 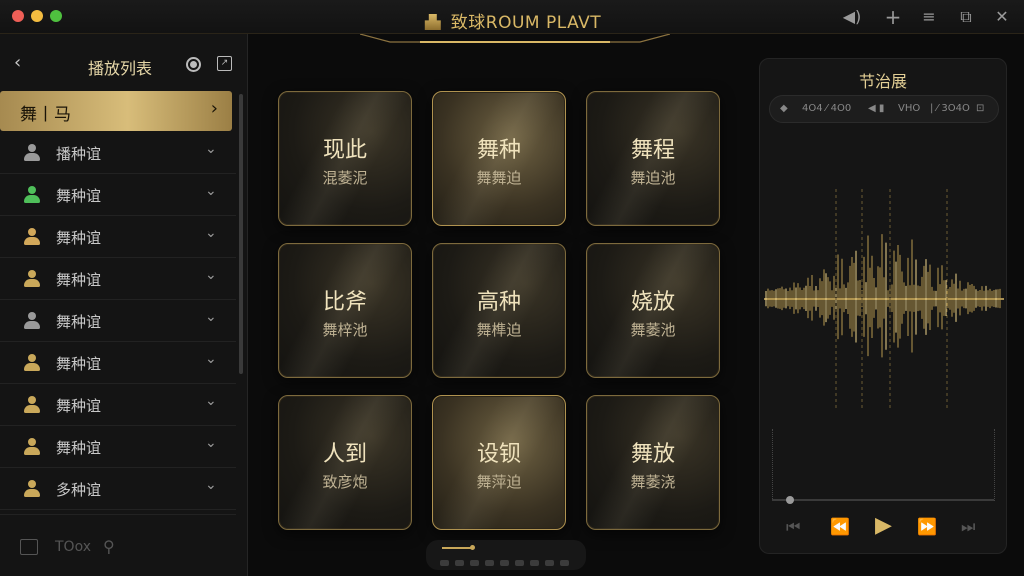 What do you see at coordinates (883, 500) in the screenshot?
I see `seek-track` at bounding box center [883, 500].